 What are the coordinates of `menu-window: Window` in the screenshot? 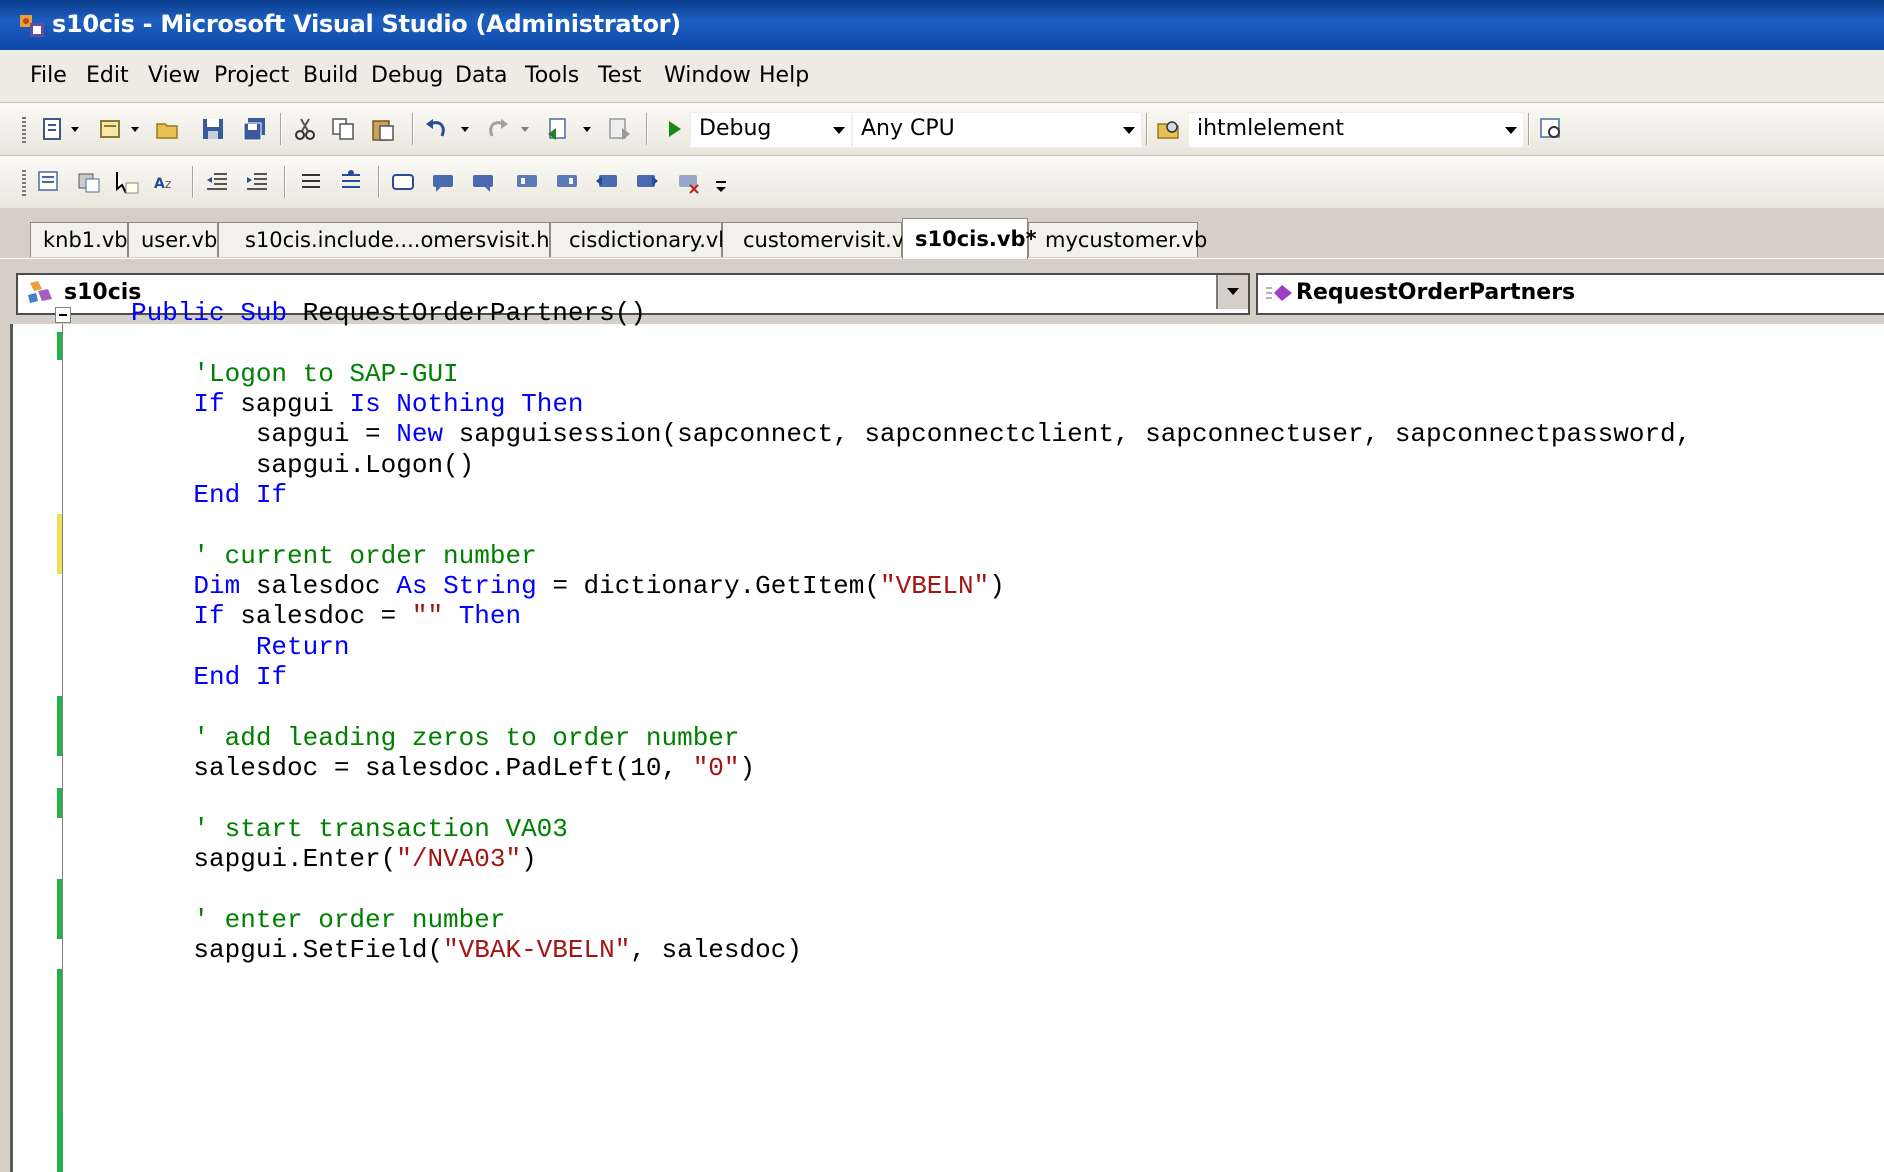 It's located at (707, 75).